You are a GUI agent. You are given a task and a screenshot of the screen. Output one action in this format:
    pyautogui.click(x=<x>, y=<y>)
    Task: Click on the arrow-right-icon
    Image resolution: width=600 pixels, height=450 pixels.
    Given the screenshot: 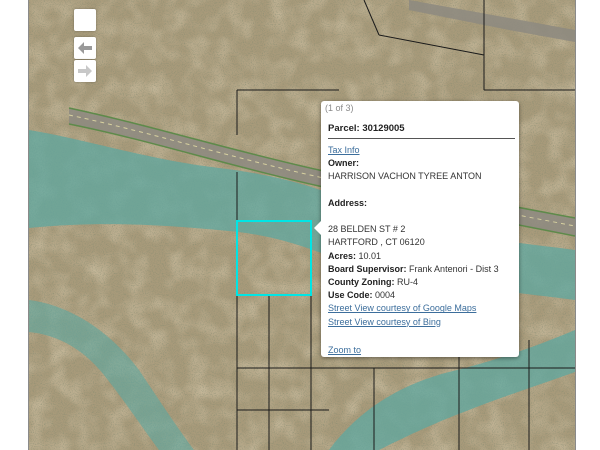 What is the action you would take?
    pyautogui.click(x=85, y=71)
    